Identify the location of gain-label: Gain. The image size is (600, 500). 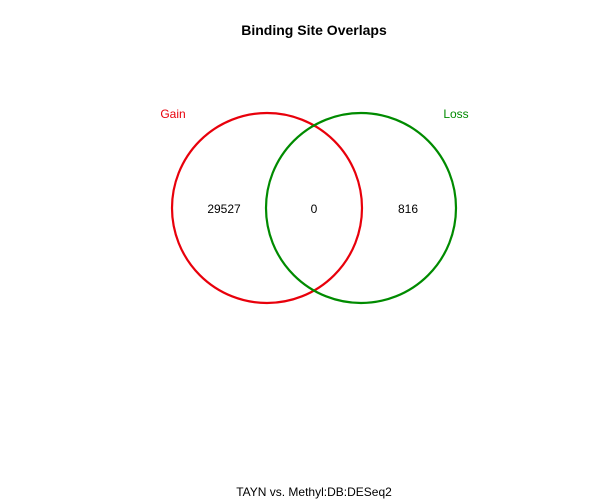
(172, 114).